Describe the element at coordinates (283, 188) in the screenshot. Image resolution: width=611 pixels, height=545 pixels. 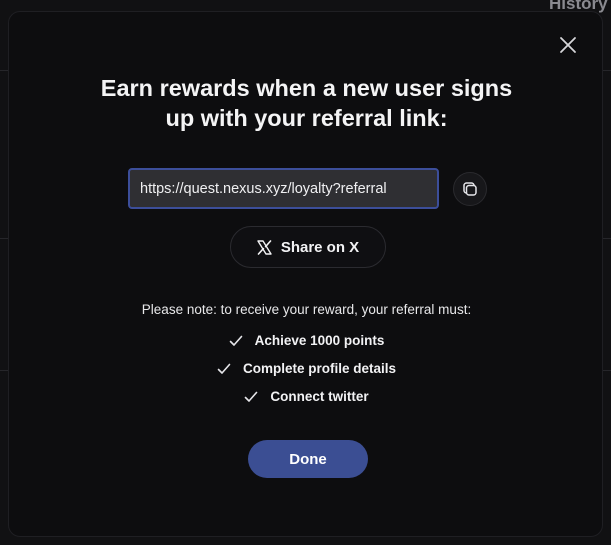
I see `referral-link-input` at that location.